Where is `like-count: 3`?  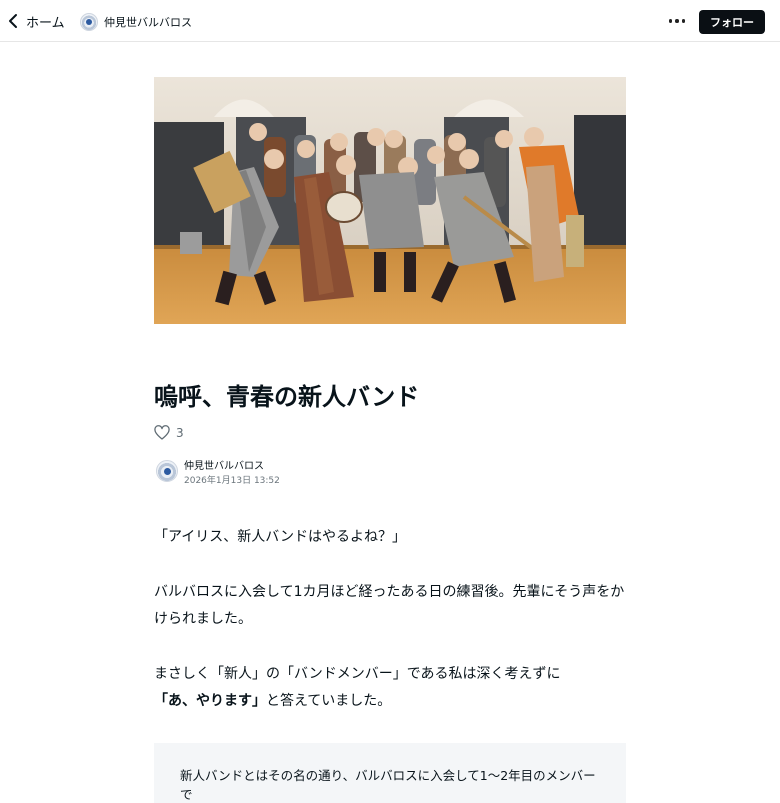
like-count: 3 is located at coordinates (180, 433).